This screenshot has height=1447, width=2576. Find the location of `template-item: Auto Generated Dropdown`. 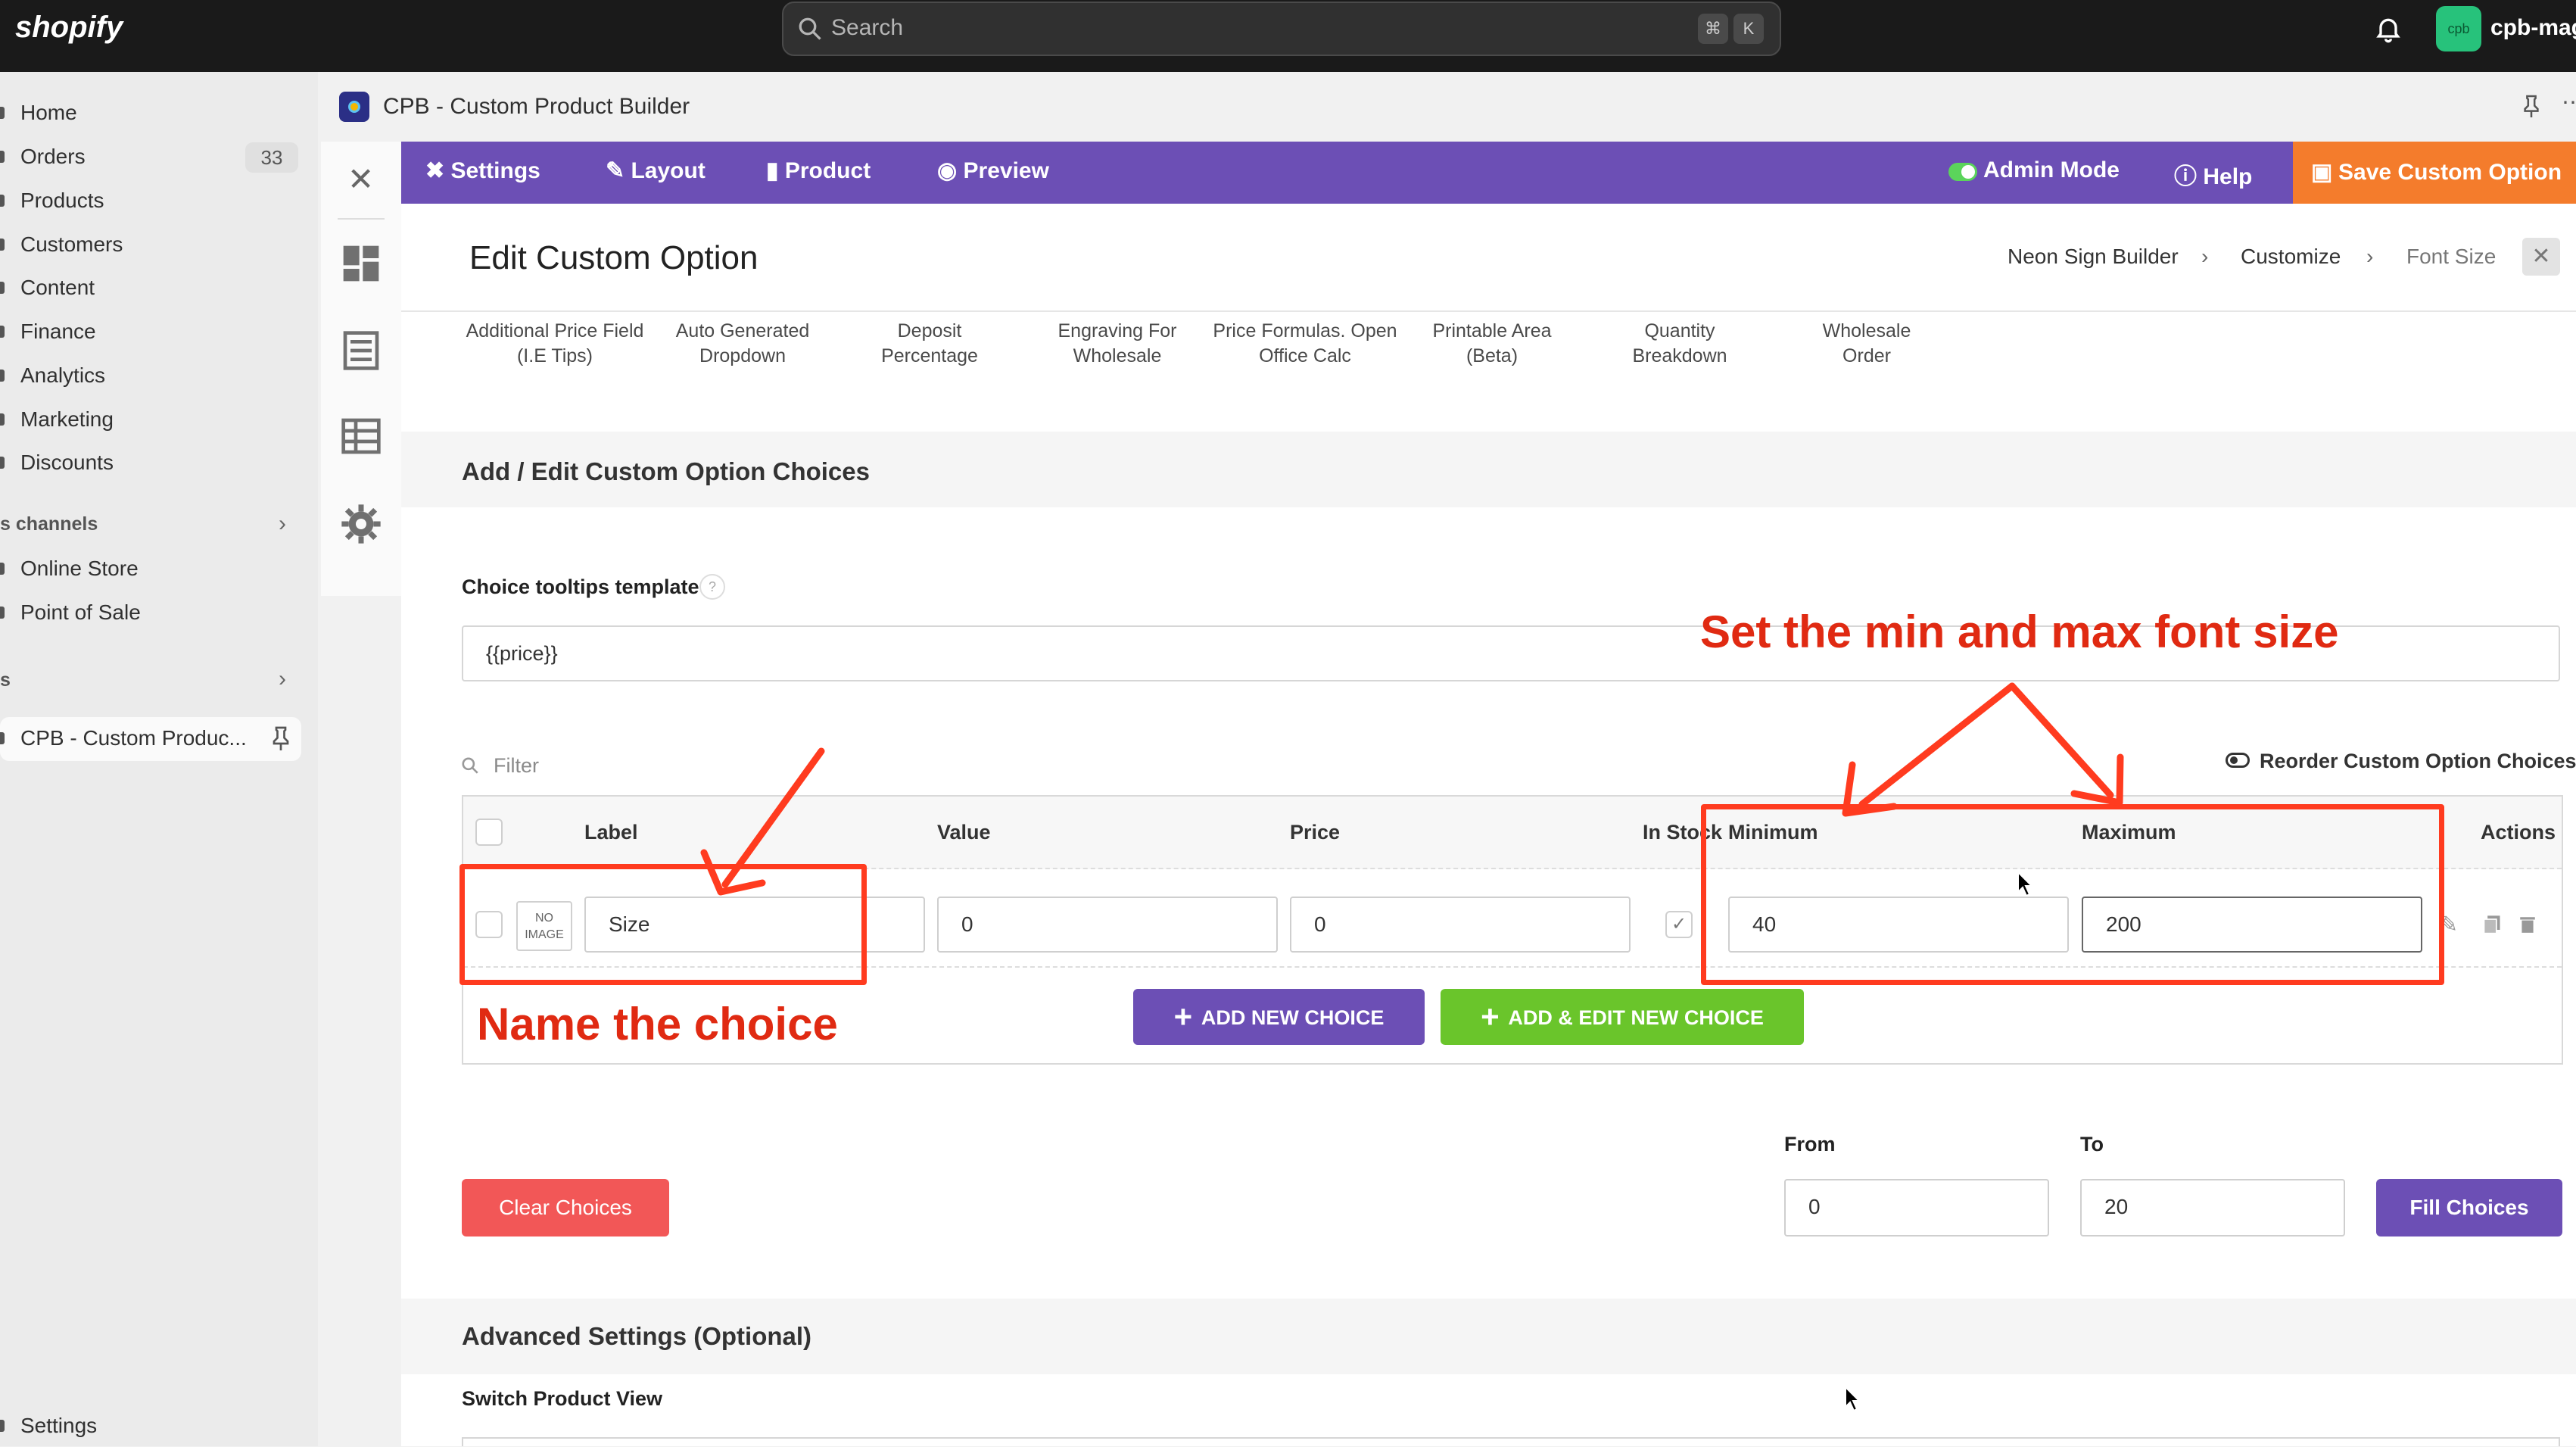

template-item: Auto Generated Dropdown is located at coordinates (742, 344).